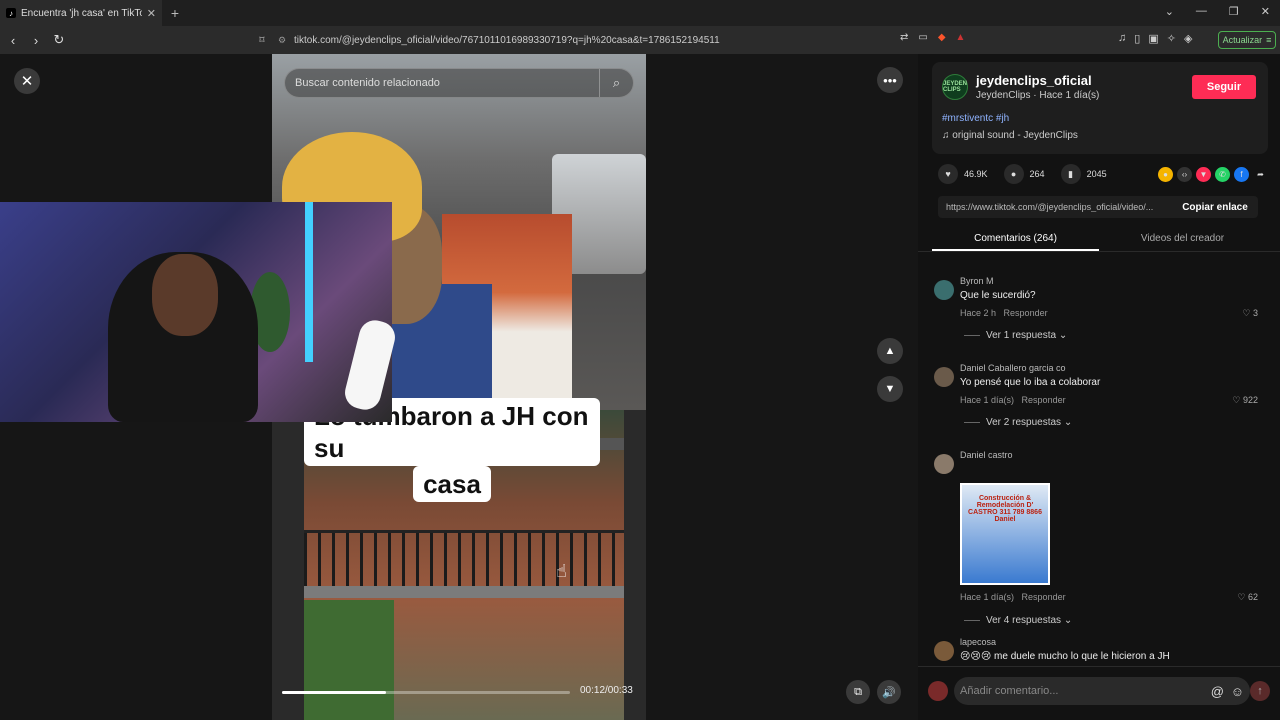 Image resolution: width=1280 pixels, height=720 pixels. I want to click on update-button: Actualizar ≡, so click(1247, 40).